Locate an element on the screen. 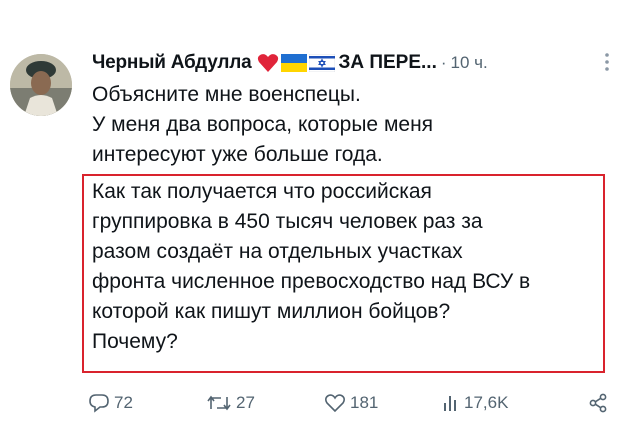 The width and height of the screenshot is (626, 430). share-button is located at coordinates (598, 403).